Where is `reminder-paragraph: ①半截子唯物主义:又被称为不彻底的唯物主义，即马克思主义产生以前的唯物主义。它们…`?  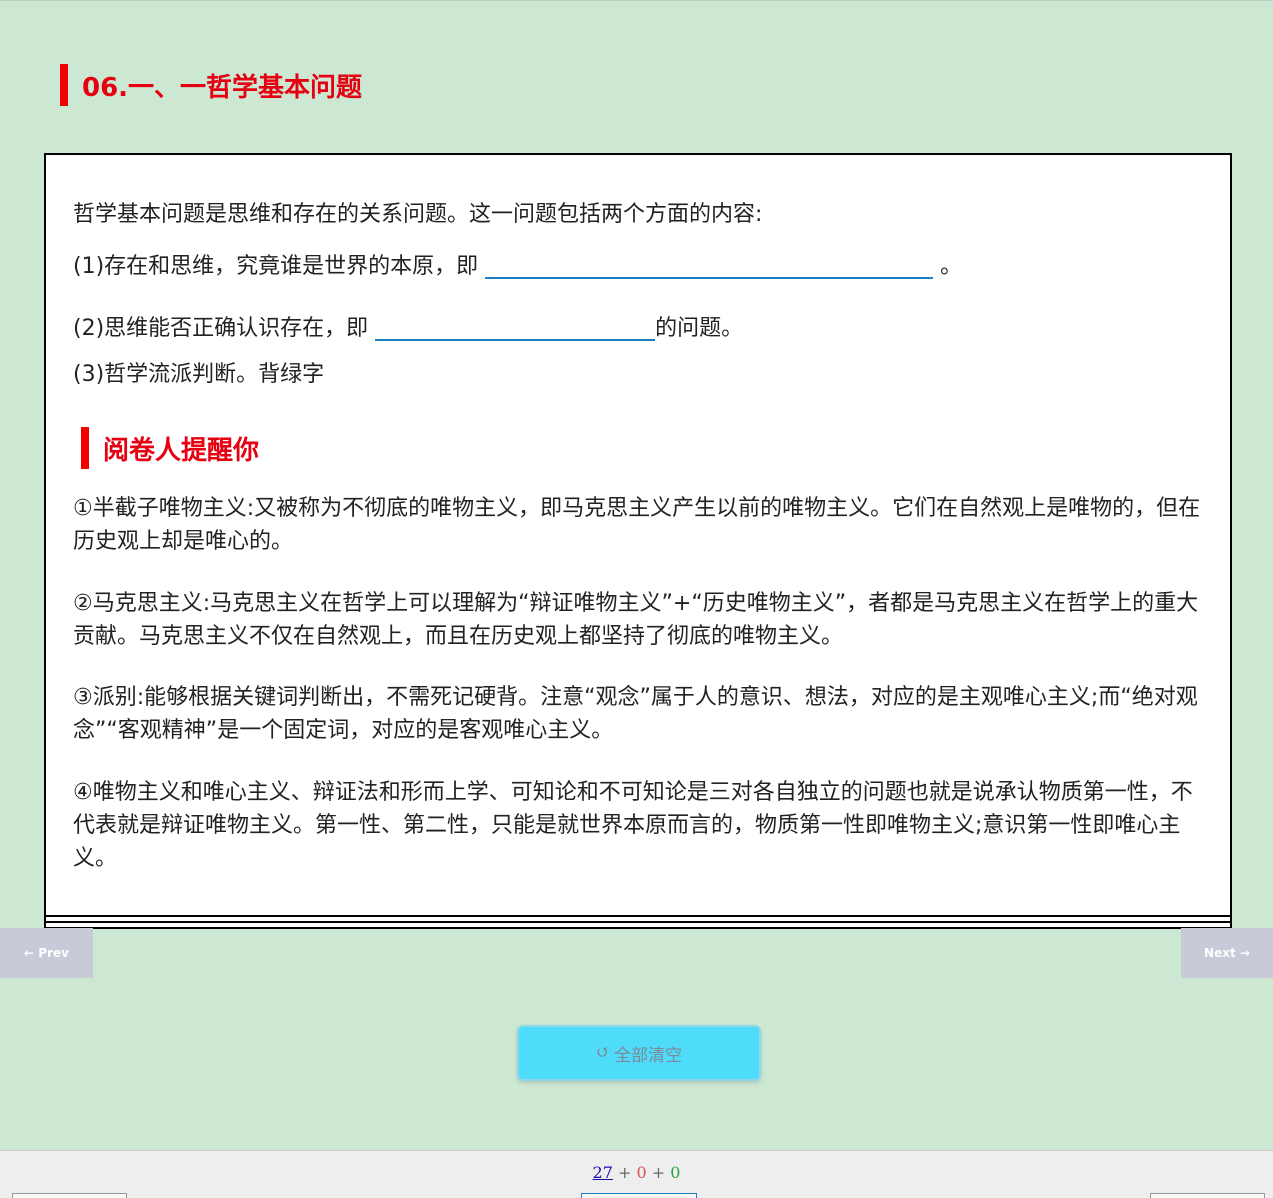 reminder-paragraph: ①半截子唯物主义:又被称为不彻底的唯物主义，即马克思主义产生以前的唯物主义。它们… is located at coordinates (637, 525).